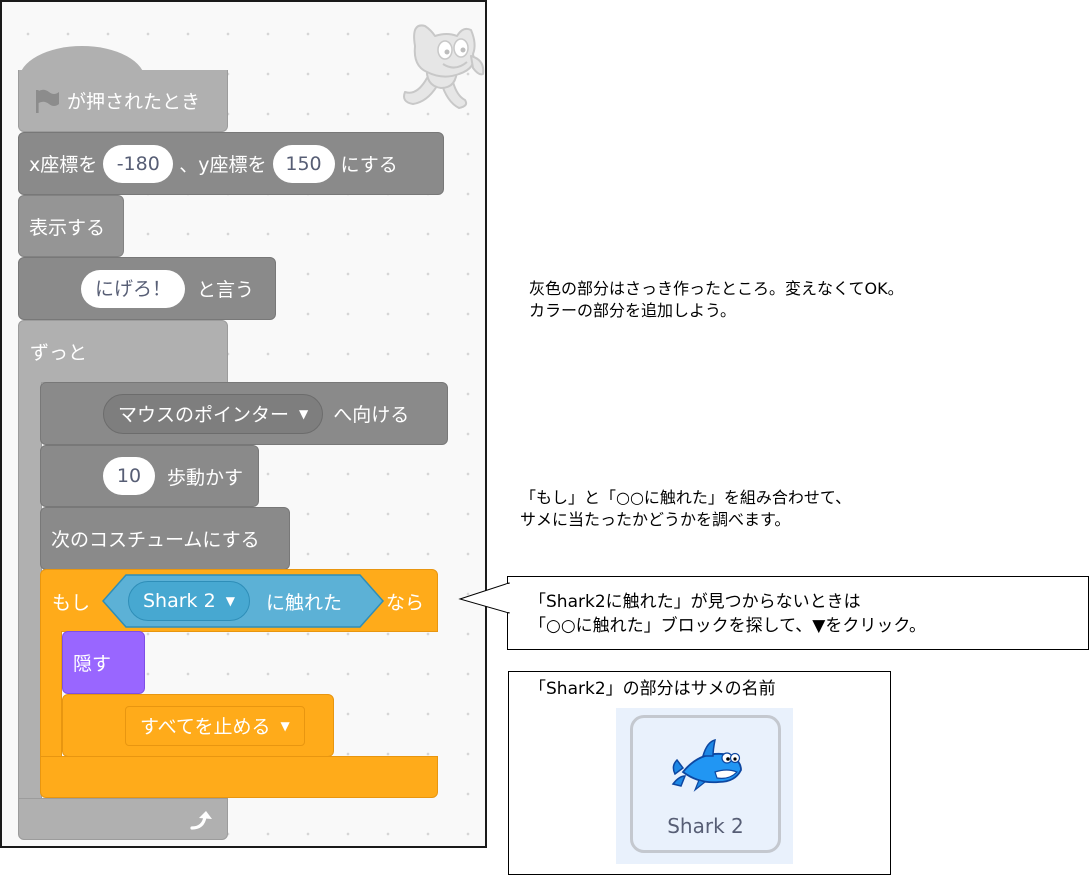  What do you see at coordinates (204, 415) in the screenshot?
I see `point-target-label: マウスのポインター` at bounding box center [204, 415].